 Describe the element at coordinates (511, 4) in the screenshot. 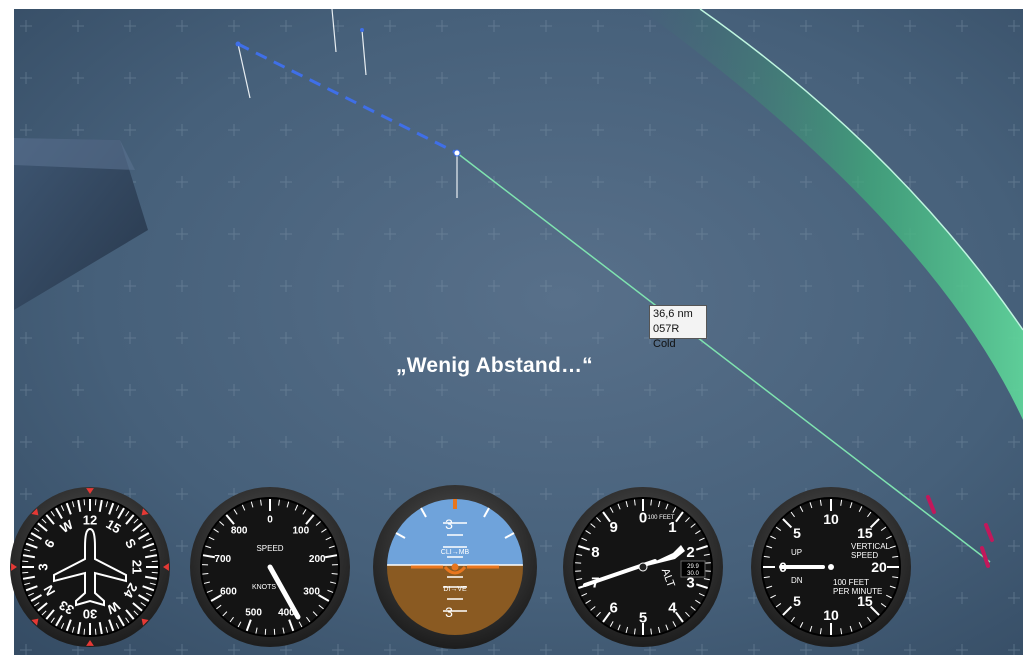

I see `page-margin-top` at that location.